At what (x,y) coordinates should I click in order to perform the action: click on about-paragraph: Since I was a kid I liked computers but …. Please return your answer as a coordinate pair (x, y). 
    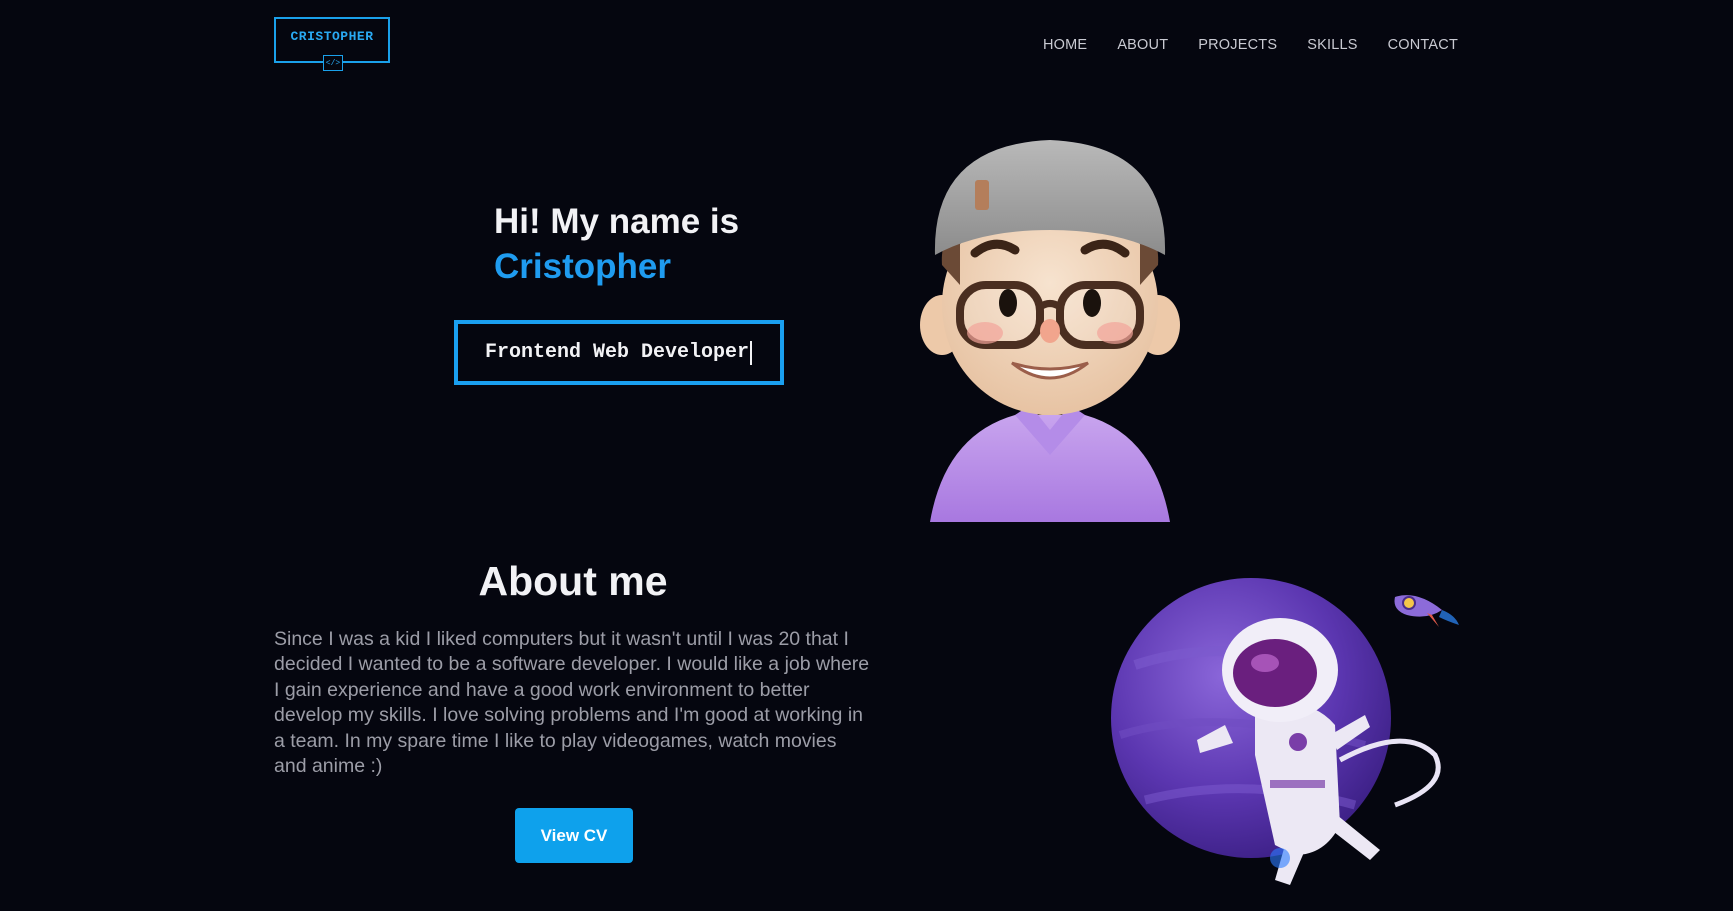
    Looking at the image, I should click on (572, 703).